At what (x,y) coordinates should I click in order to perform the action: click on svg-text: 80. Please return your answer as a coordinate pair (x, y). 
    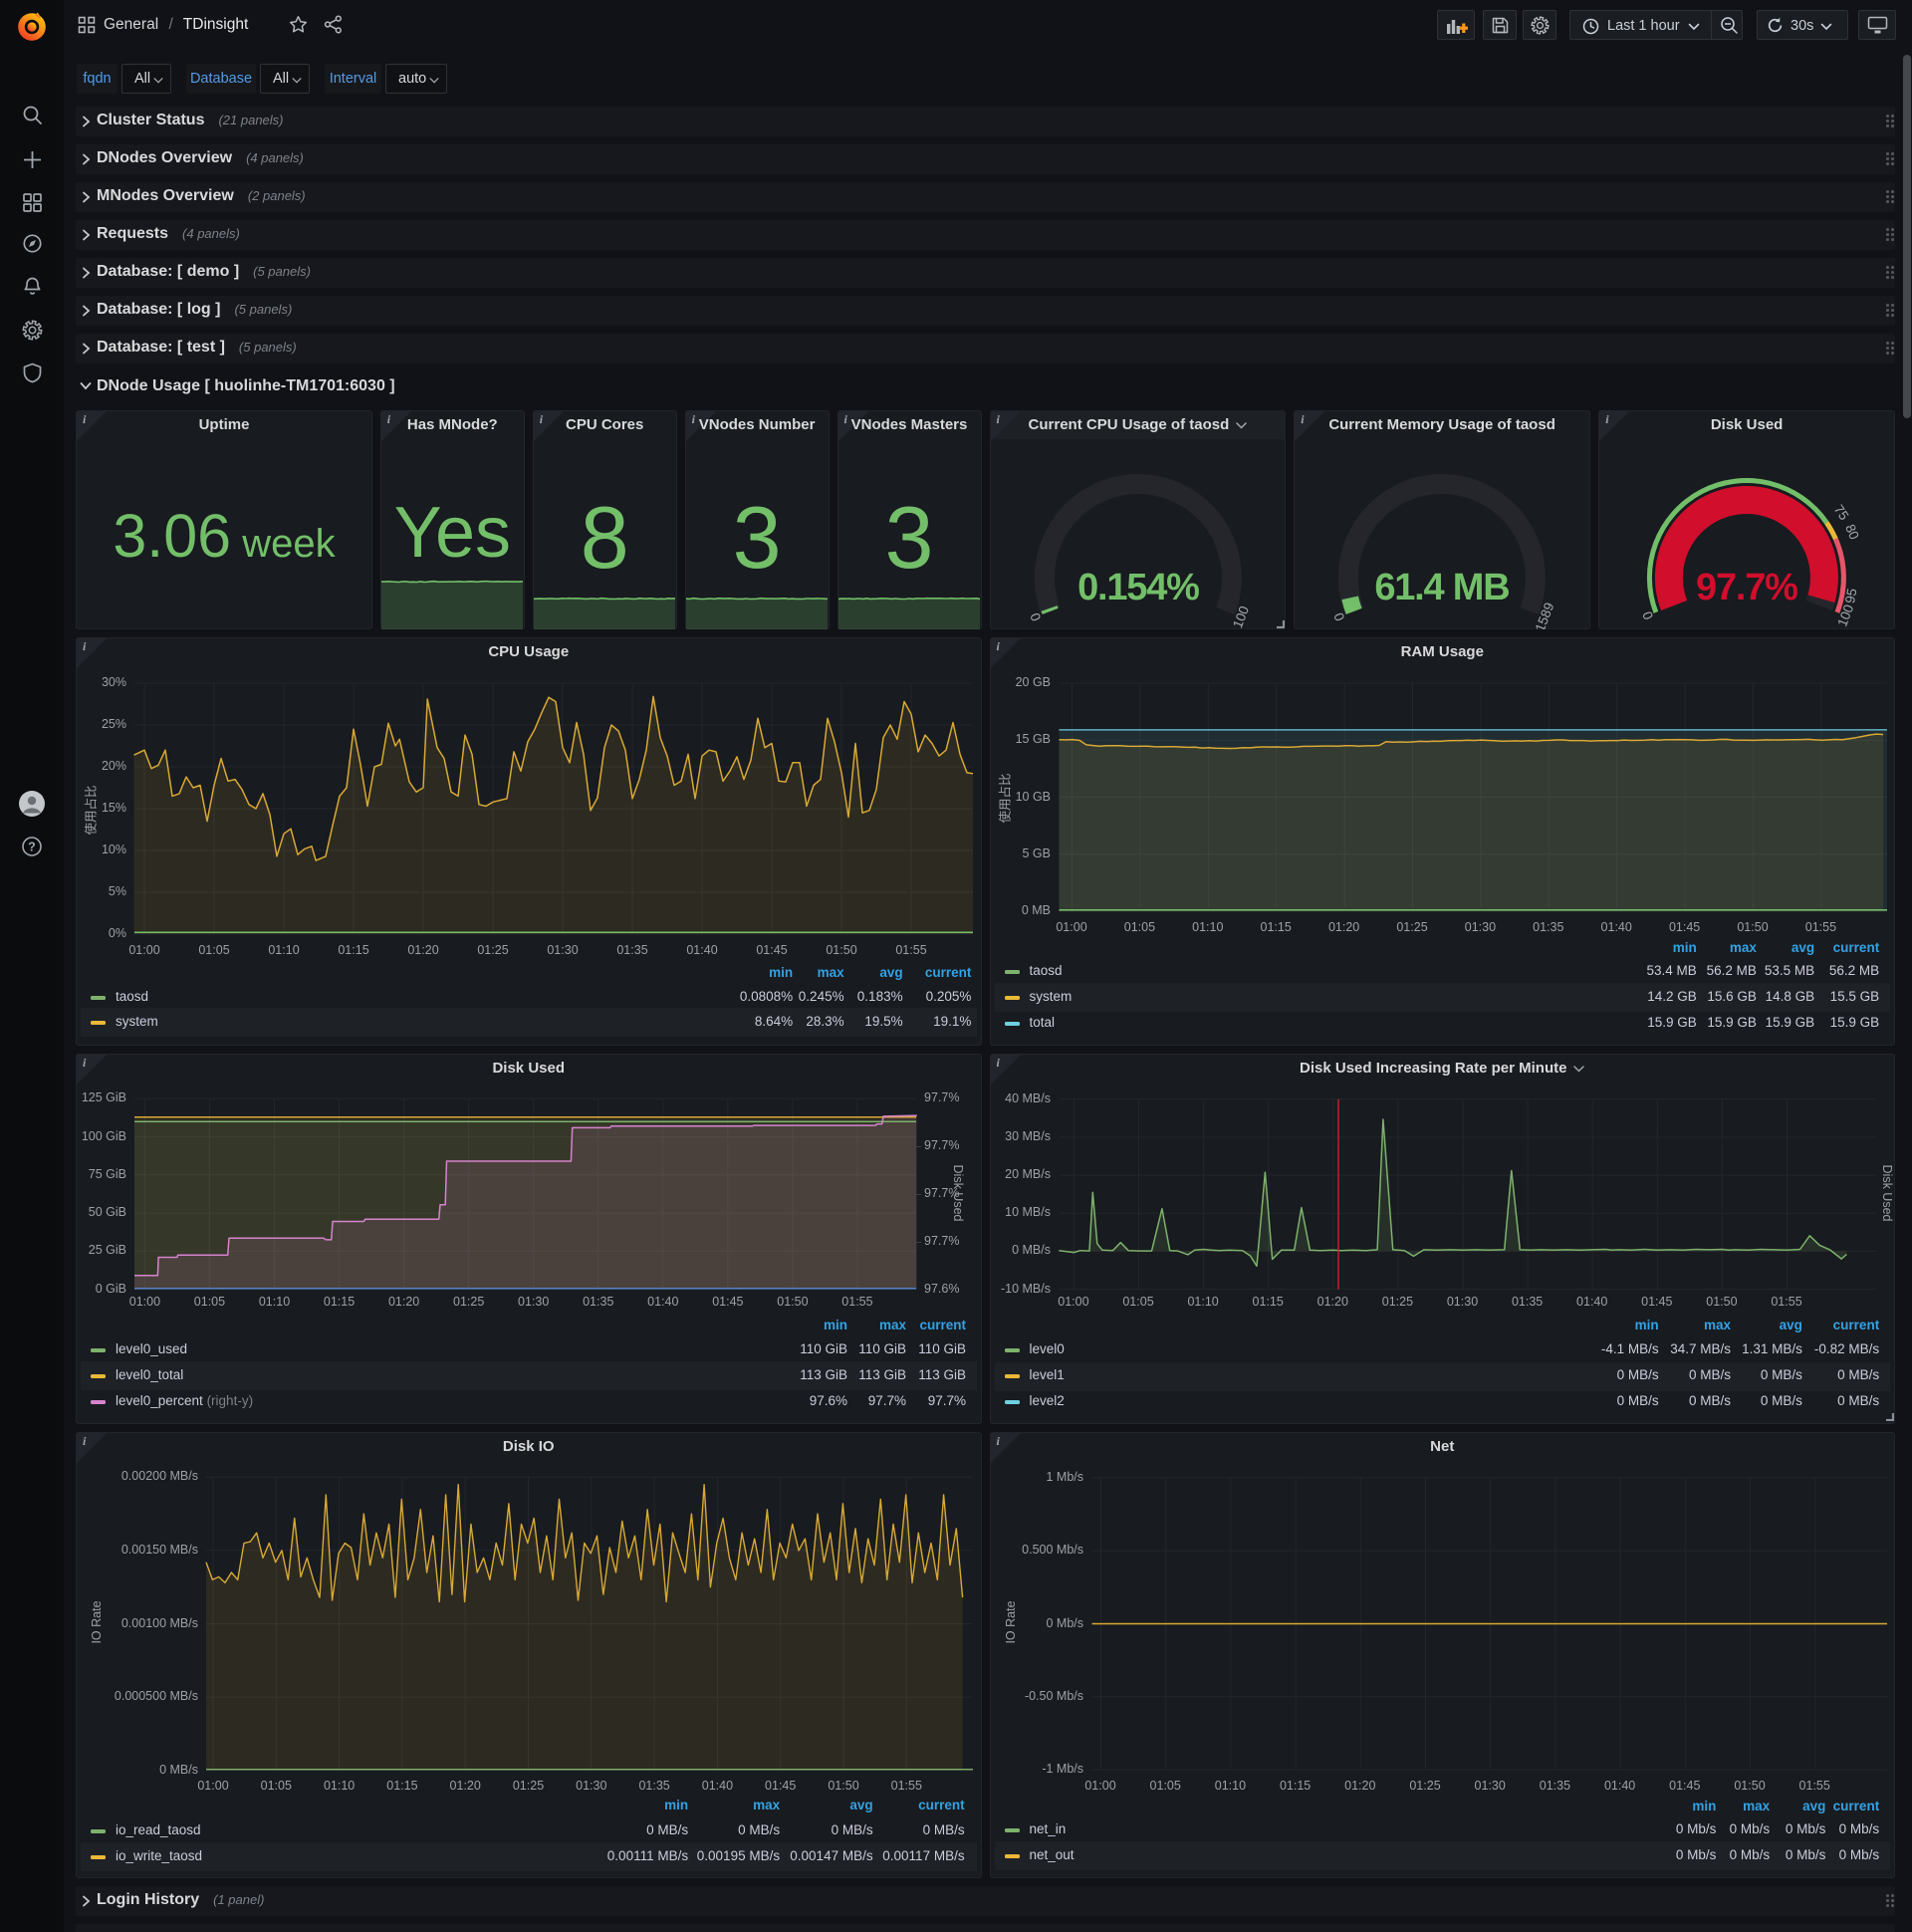
    Looking at the image, I should click on (1852, 532).